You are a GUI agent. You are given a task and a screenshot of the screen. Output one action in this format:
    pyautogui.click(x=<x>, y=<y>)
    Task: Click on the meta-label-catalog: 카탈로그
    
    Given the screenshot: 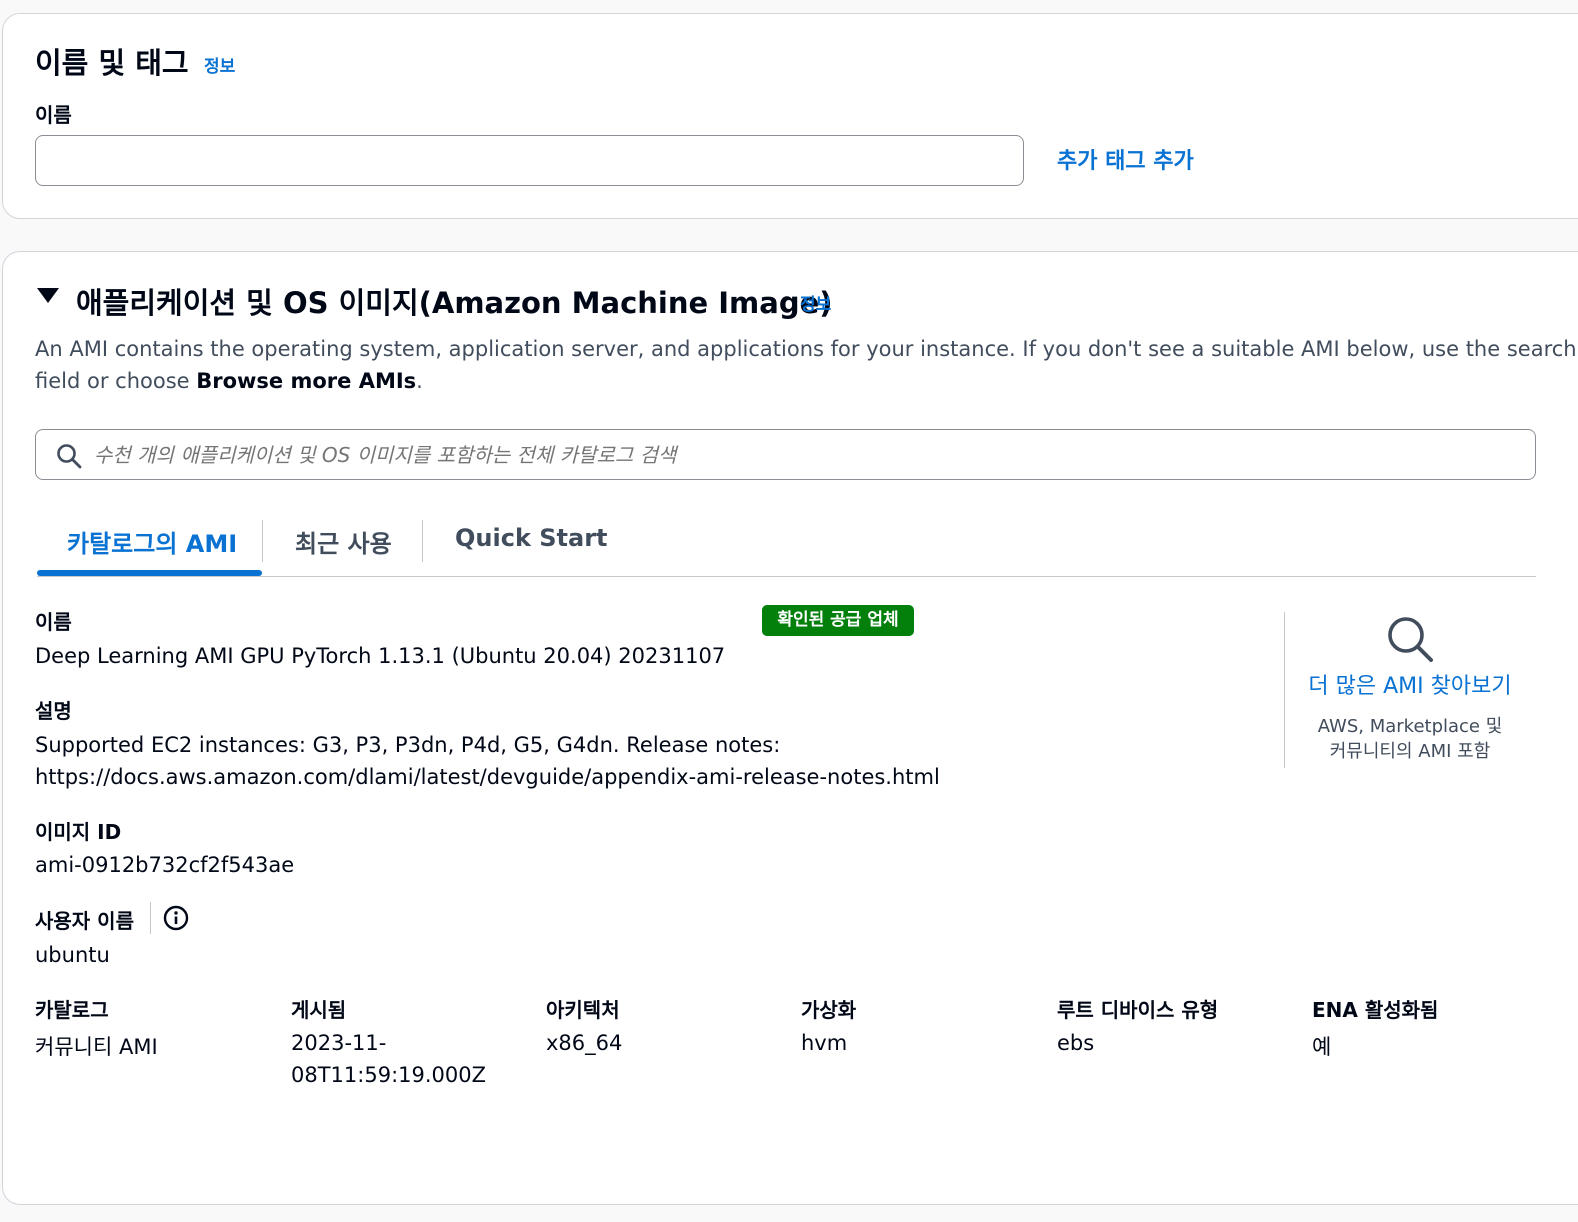 What is the action you would take?
    pyautogui.click(x=72, y=1010)
    